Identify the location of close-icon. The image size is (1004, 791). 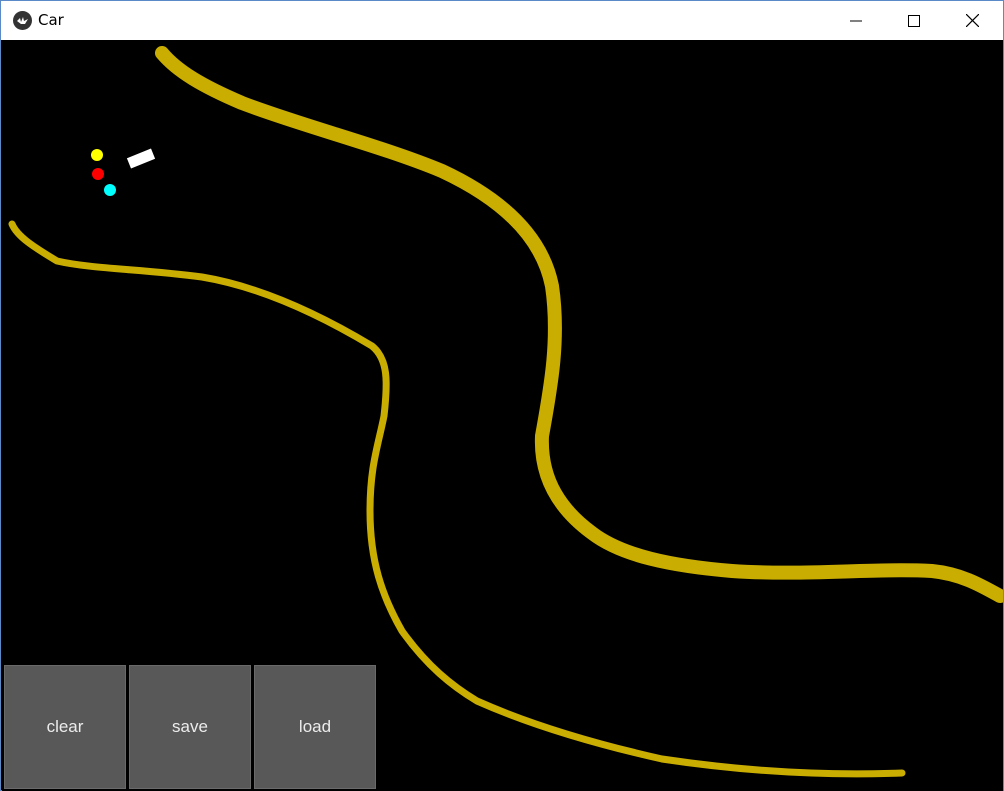
(972, 20).